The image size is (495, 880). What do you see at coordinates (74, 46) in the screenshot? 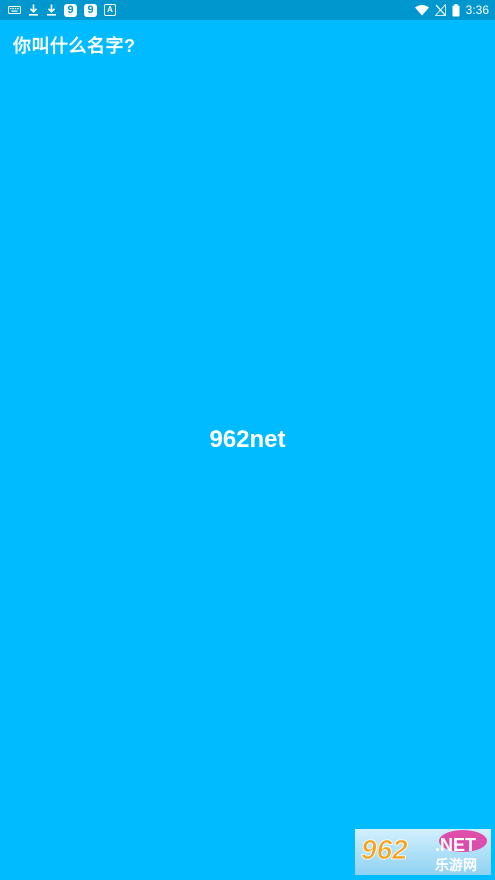
I see `page-title: 你叫什么名字?` at bounding box center [74, 46].